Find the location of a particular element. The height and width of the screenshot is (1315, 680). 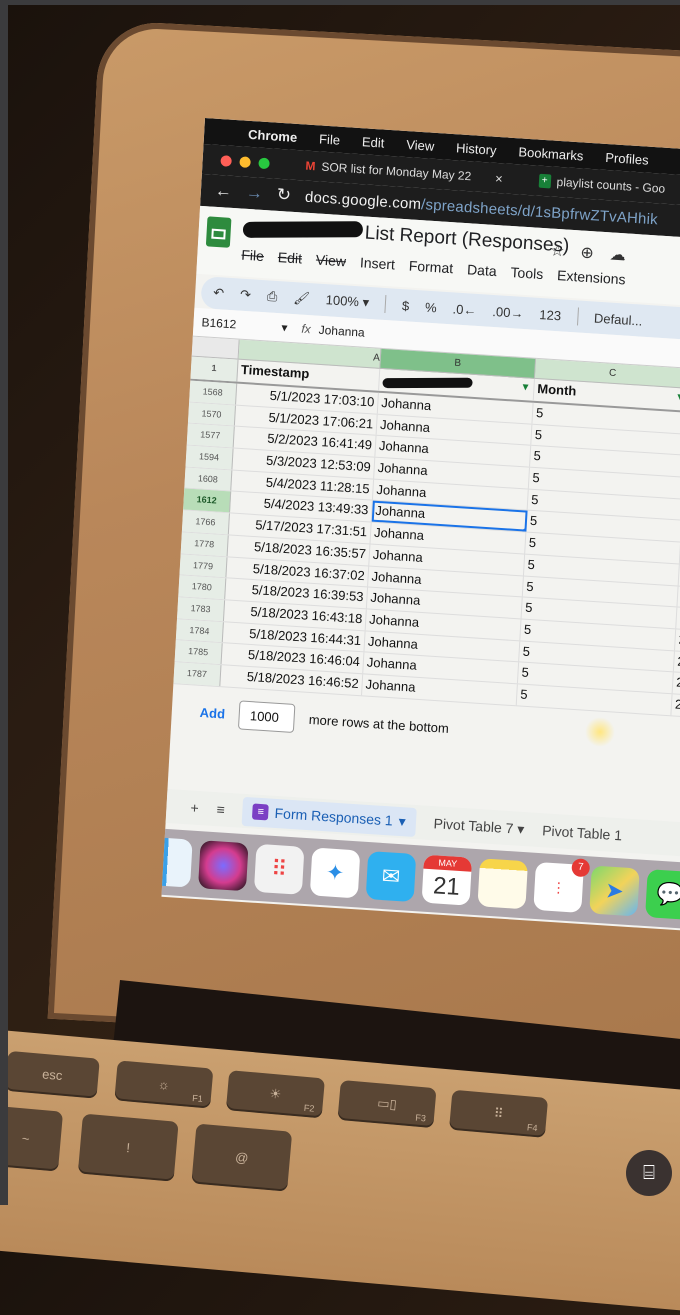

move-to-drive-icon: ⊕ is located at coordinates (587, 253).